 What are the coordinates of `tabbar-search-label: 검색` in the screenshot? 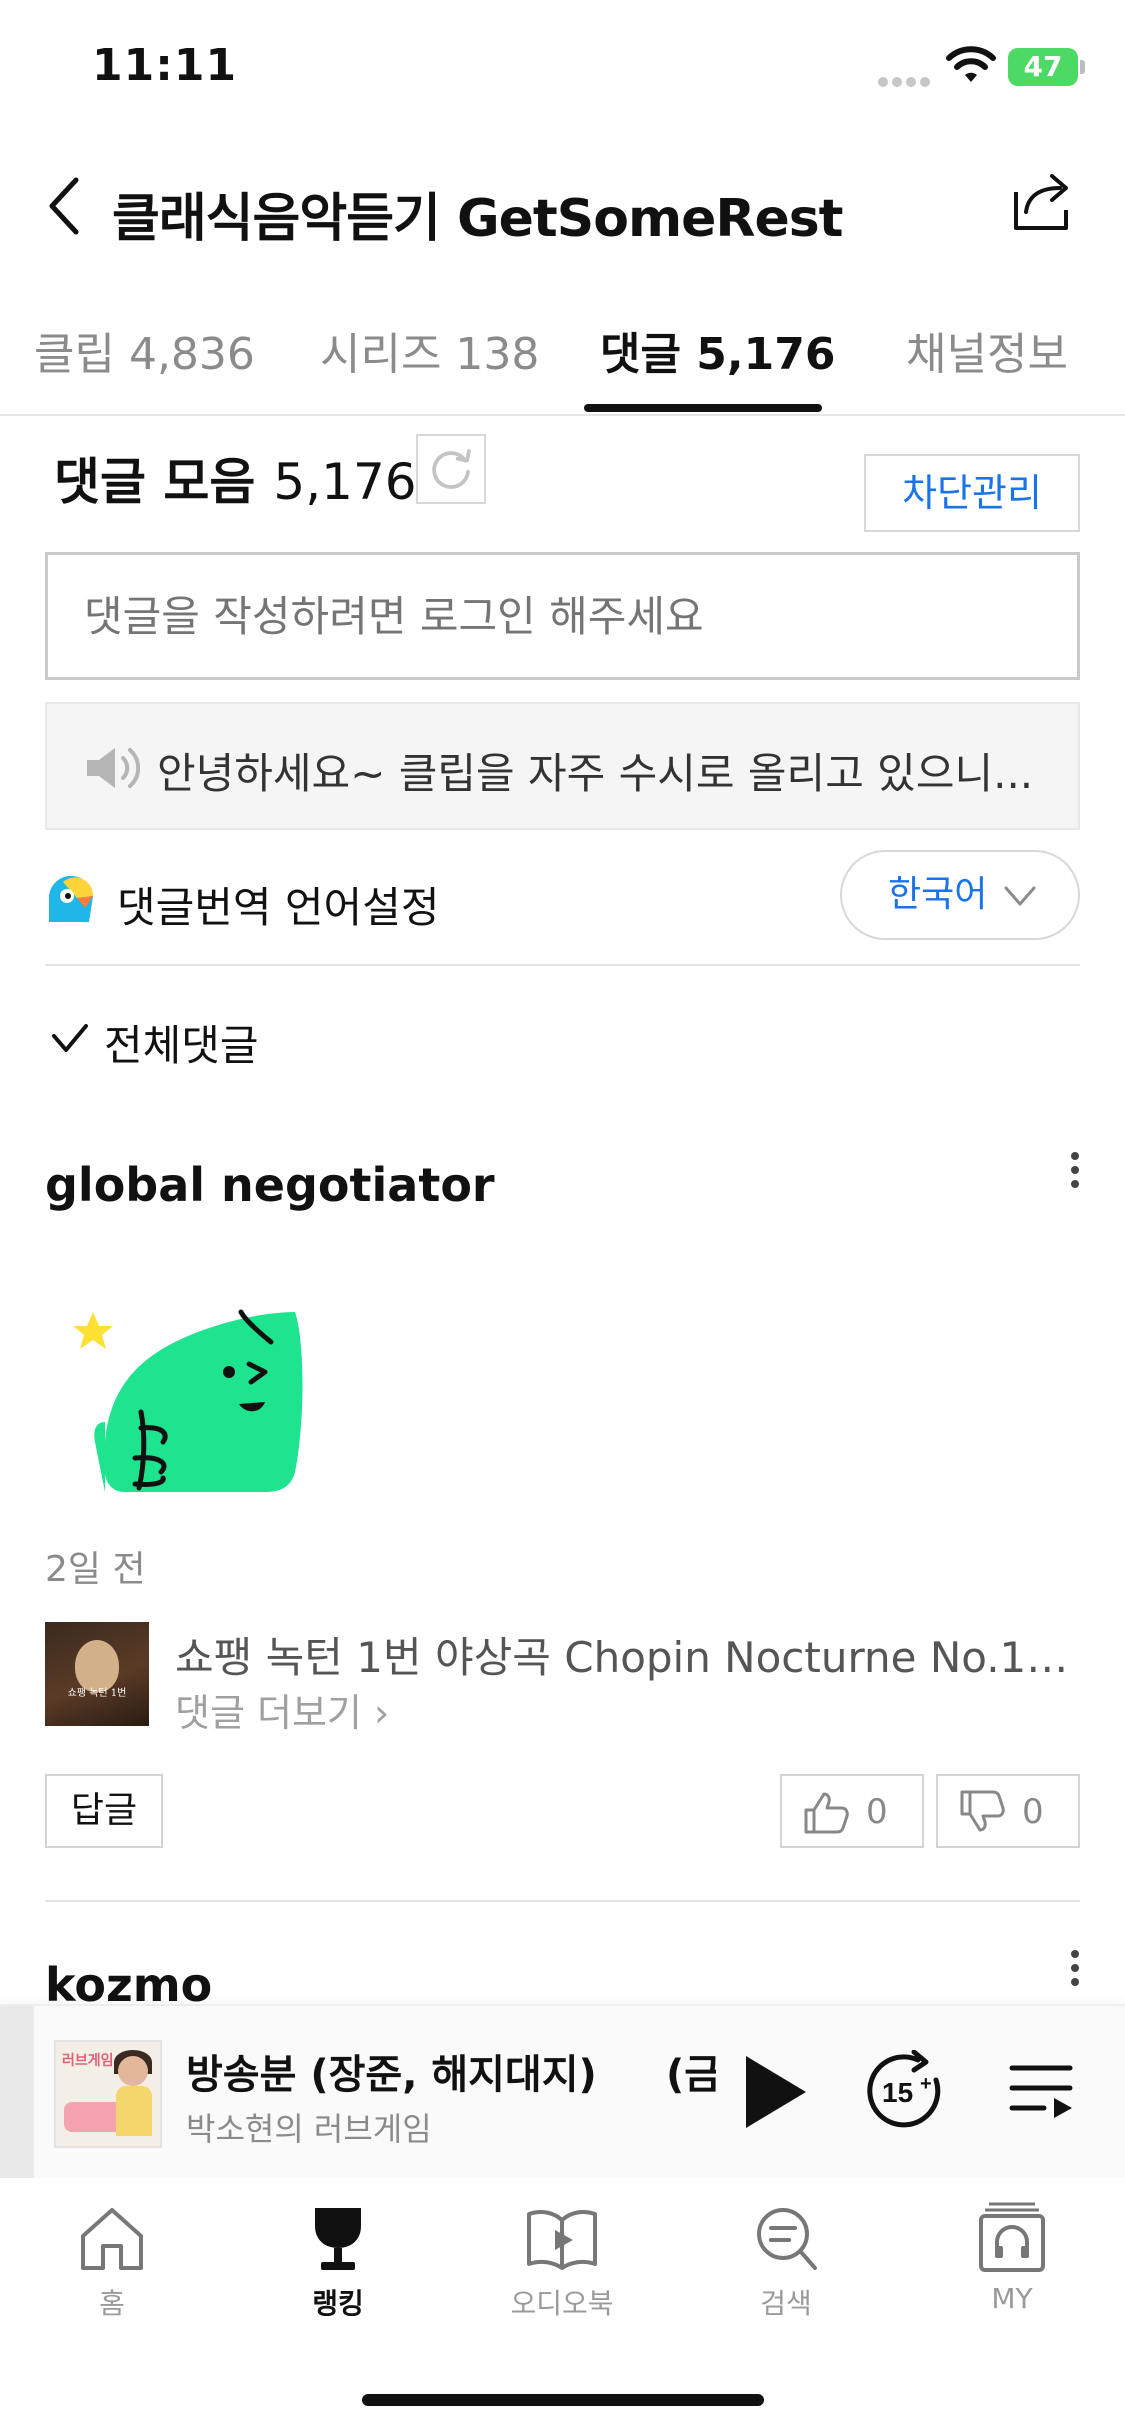 It's located at (786, 2303).